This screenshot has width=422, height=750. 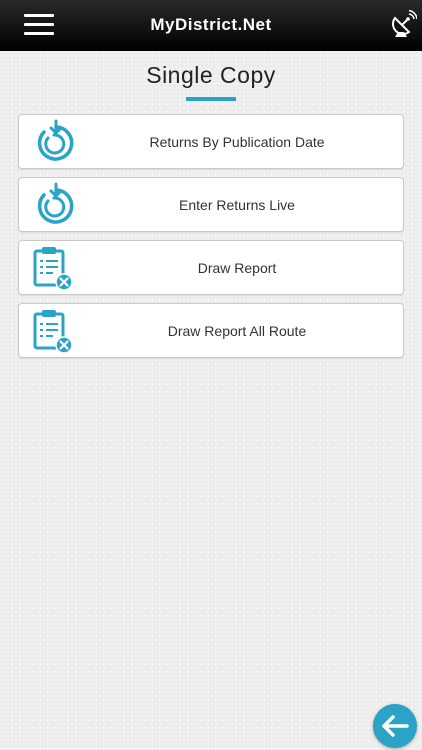 What do you see at coordinates (237, 331) in the screenshot?
I see `menu-item-label: Draw Report All Route` at bounding box center [237, 331].